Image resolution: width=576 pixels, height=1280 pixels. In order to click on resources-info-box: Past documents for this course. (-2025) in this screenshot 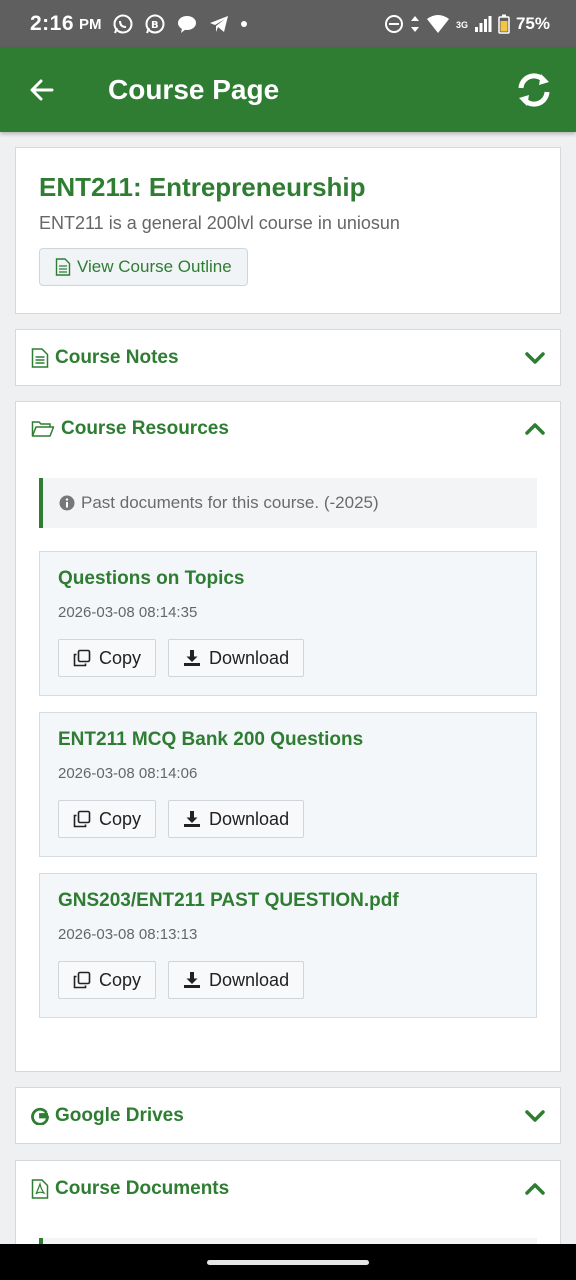, I will do `click(288, 503)`.